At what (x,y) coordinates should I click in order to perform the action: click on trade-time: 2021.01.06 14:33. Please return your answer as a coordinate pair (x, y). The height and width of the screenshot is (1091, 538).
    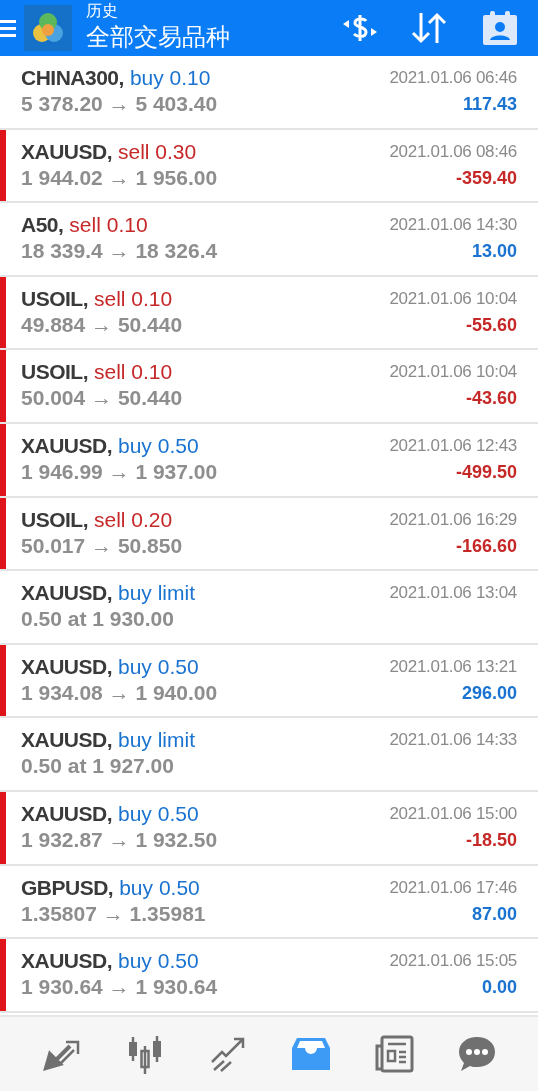
    Looking at the image, I should click on (453, 740).